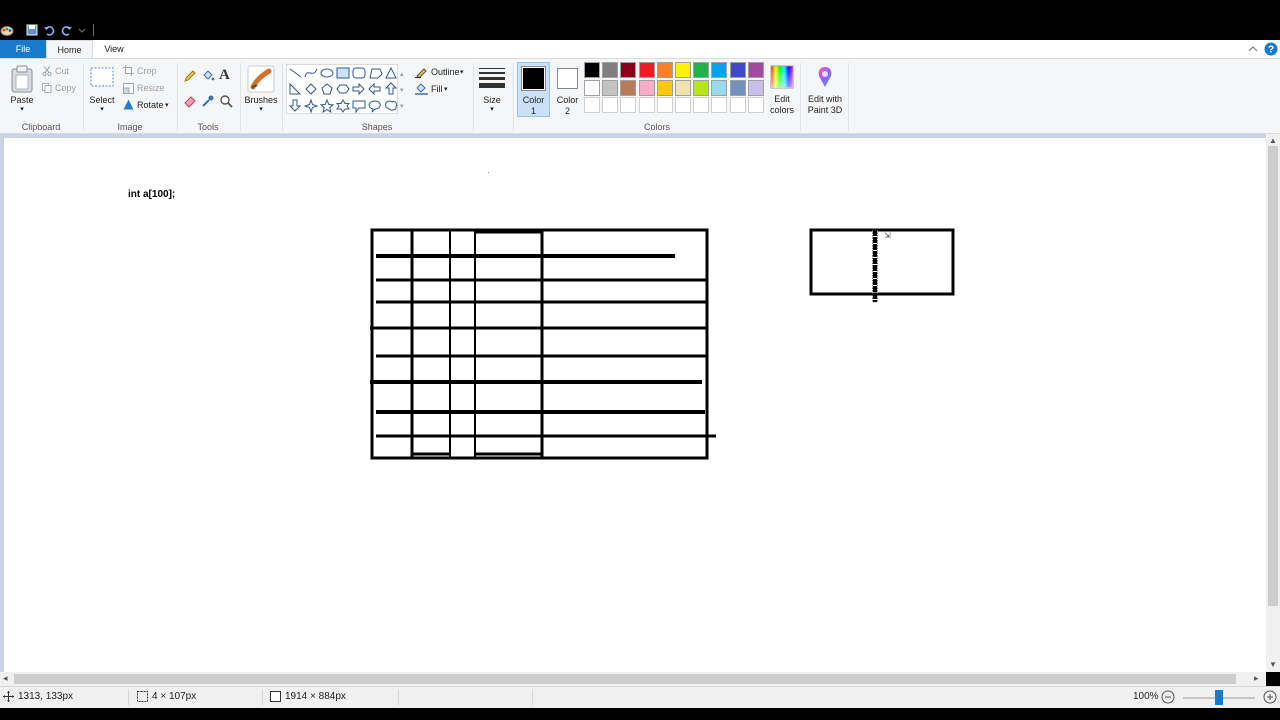 The height and width of the screenshot is (720, 1280). I want to click on resize-icon, so click(128, 88).